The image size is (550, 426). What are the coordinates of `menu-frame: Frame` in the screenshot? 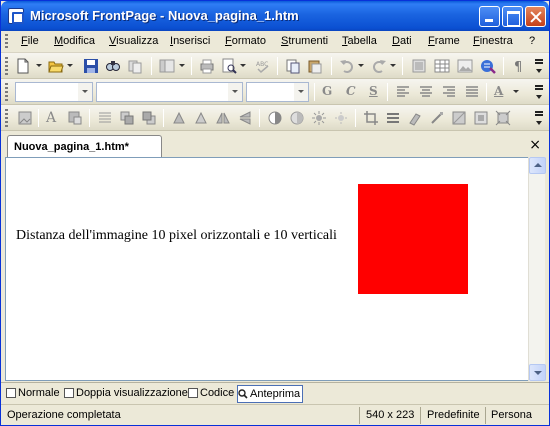 It's located at (444, 41).